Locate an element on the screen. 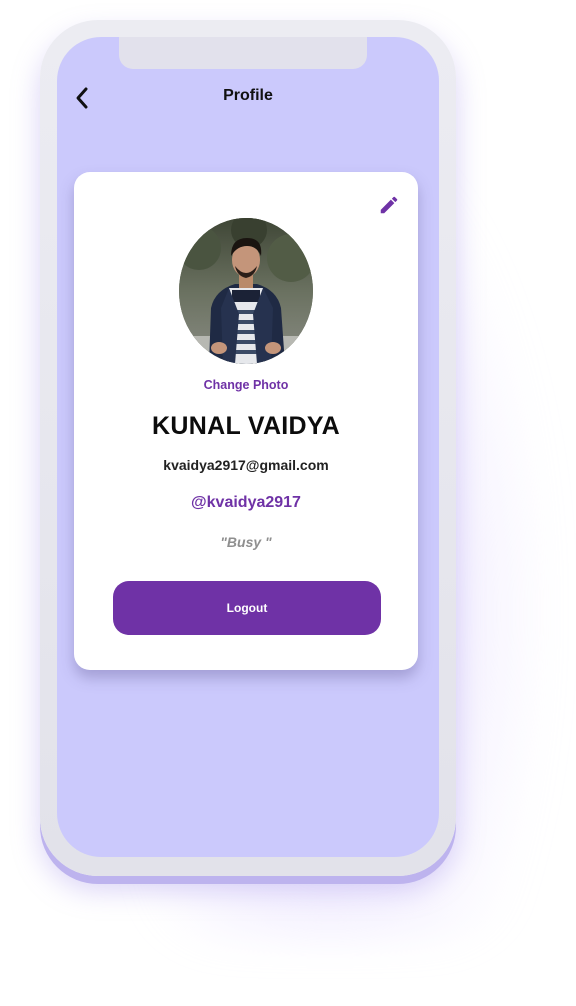 This screenshot has width=576, height=1006. page-title: Profile is located at coordinates (248, 95).